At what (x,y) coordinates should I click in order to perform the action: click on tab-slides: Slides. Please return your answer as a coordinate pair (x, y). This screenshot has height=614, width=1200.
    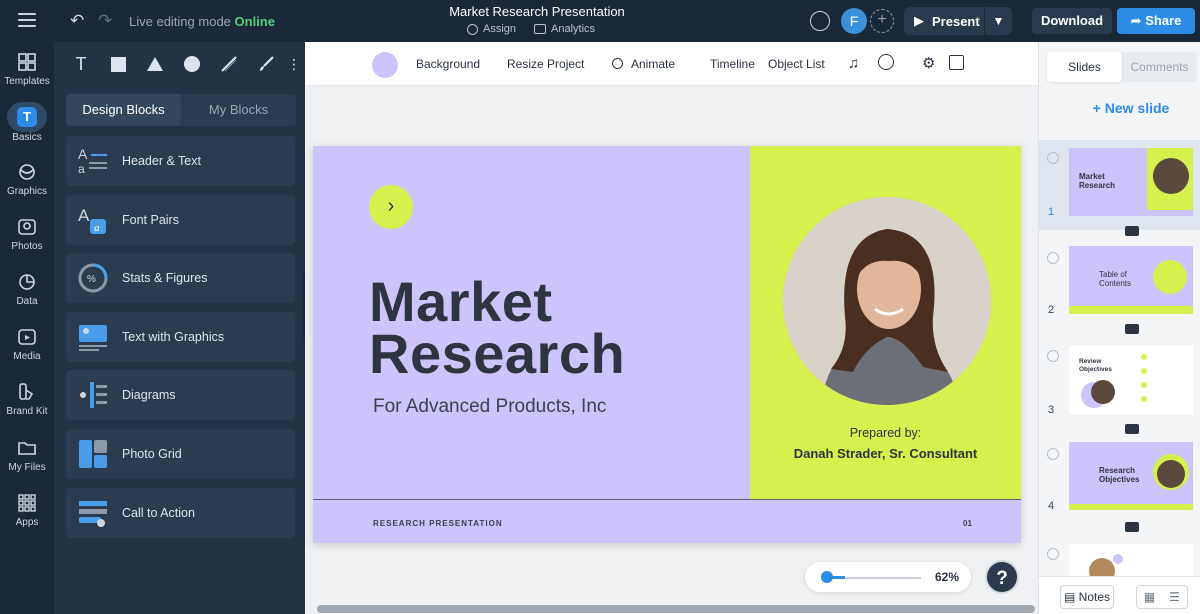
    Looking at the image, I should click on (1084, 67).